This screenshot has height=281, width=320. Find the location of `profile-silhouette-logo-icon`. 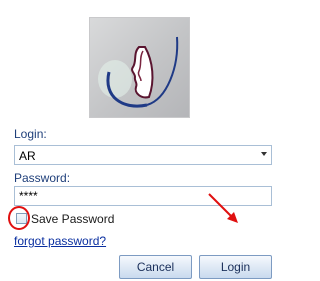

profile-silhouette-logo-icon is located at coordinates (138, 72).